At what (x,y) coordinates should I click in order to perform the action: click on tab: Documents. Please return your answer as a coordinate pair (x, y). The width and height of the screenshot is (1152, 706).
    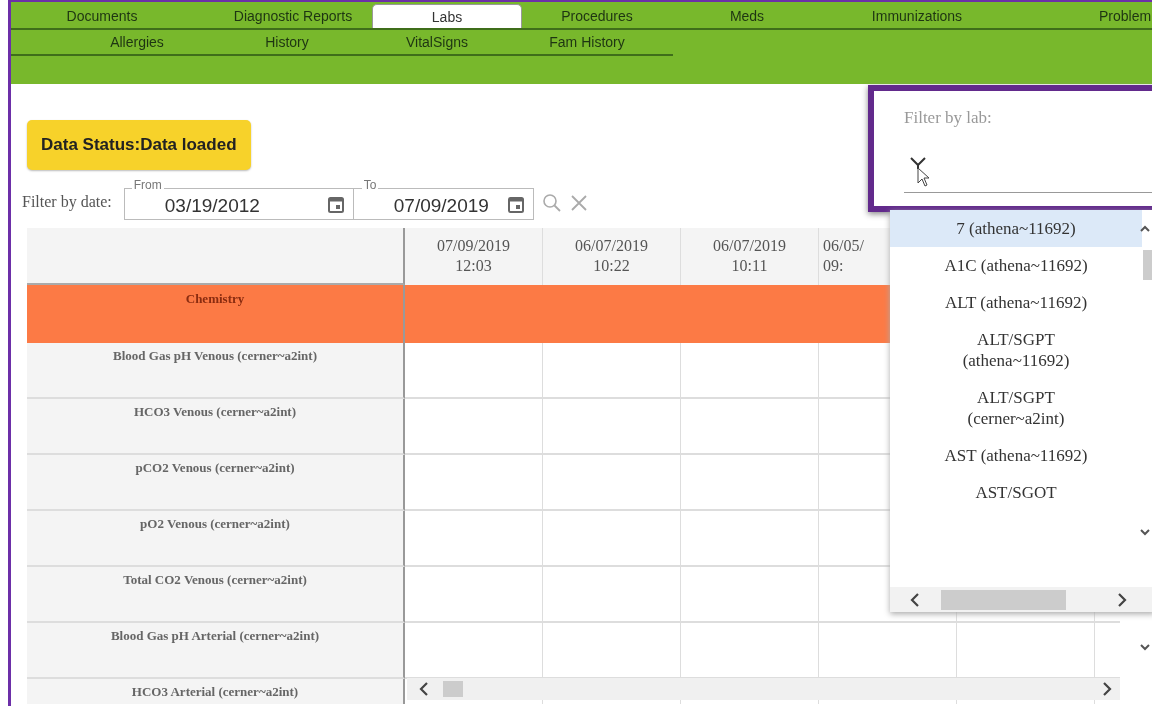
    Looking at the image, I should click on (102, 16).